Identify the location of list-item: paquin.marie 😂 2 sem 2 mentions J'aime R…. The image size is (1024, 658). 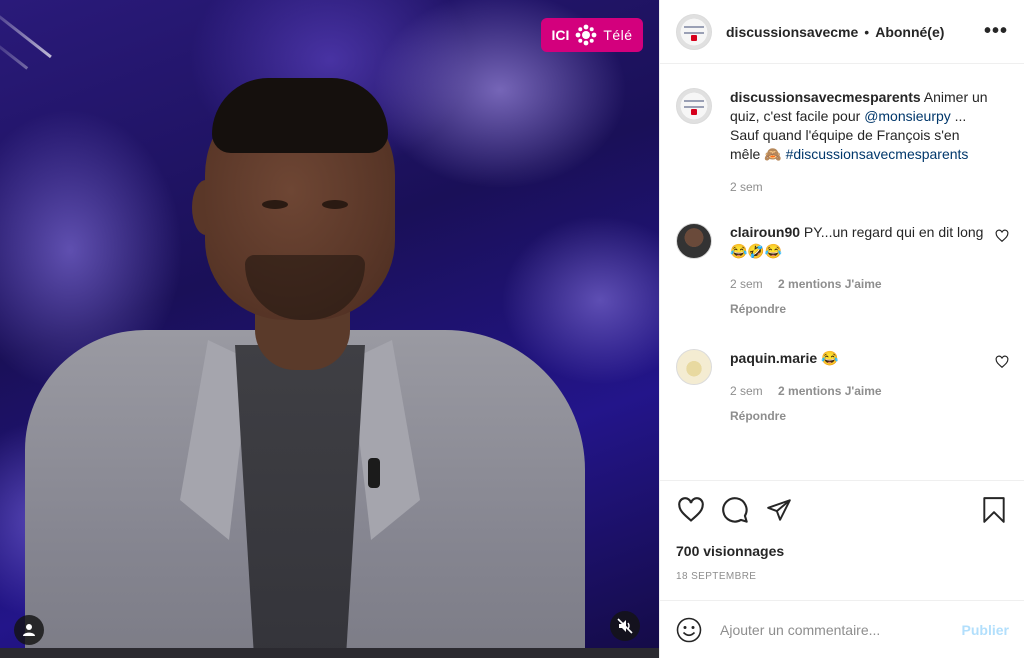
(842, 387).